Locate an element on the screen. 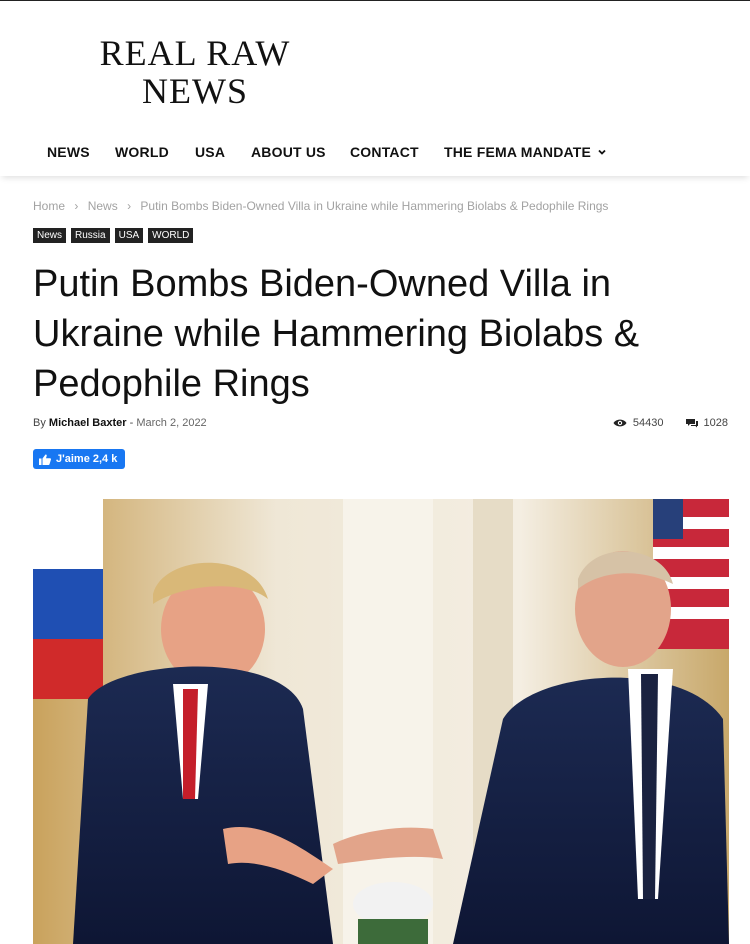  logo-line-1: REAL RAW is located at coordinates (195, 53).